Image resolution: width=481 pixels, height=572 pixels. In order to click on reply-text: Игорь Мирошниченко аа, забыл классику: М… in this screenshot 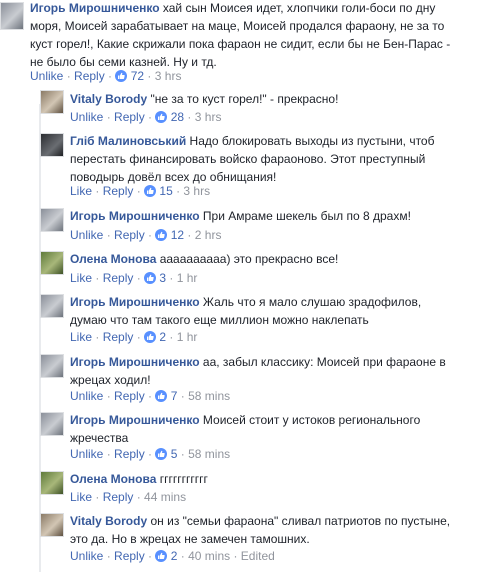, I will do `click(258, 371)`.